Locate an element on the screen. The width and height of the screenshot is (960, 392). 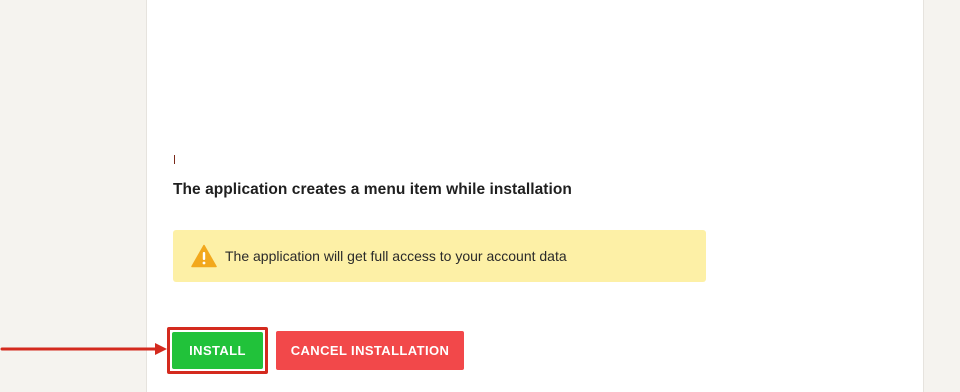
install-button: INSTALL is located at coordinates (217, 350).